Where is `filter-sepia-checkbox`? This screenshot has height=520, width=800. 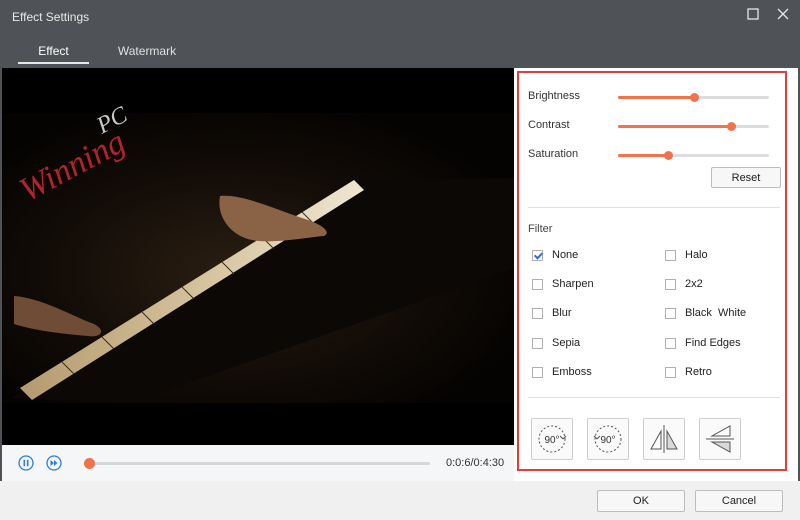 filter-sepia-checkbox is located at coordinates (537, 343).